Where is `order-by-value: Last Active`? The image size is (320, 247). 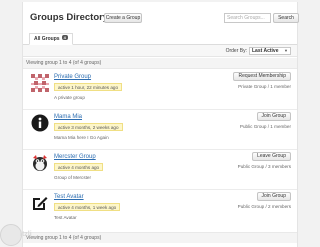 order-by-value: Last Active is located at coordinates (265, 51).